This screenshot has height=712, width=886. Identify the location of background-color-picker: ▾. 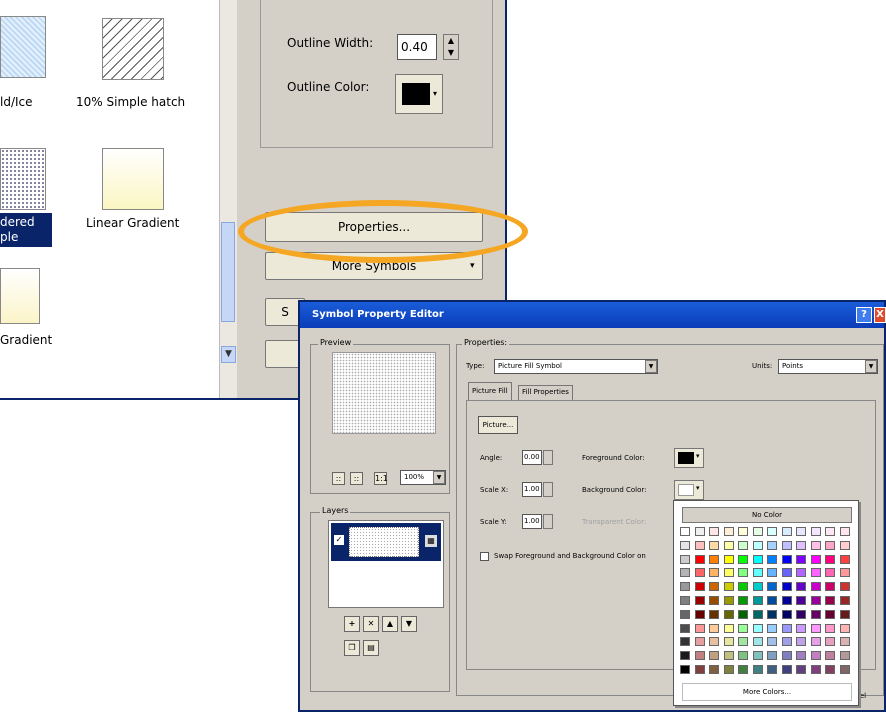
(689, 490).